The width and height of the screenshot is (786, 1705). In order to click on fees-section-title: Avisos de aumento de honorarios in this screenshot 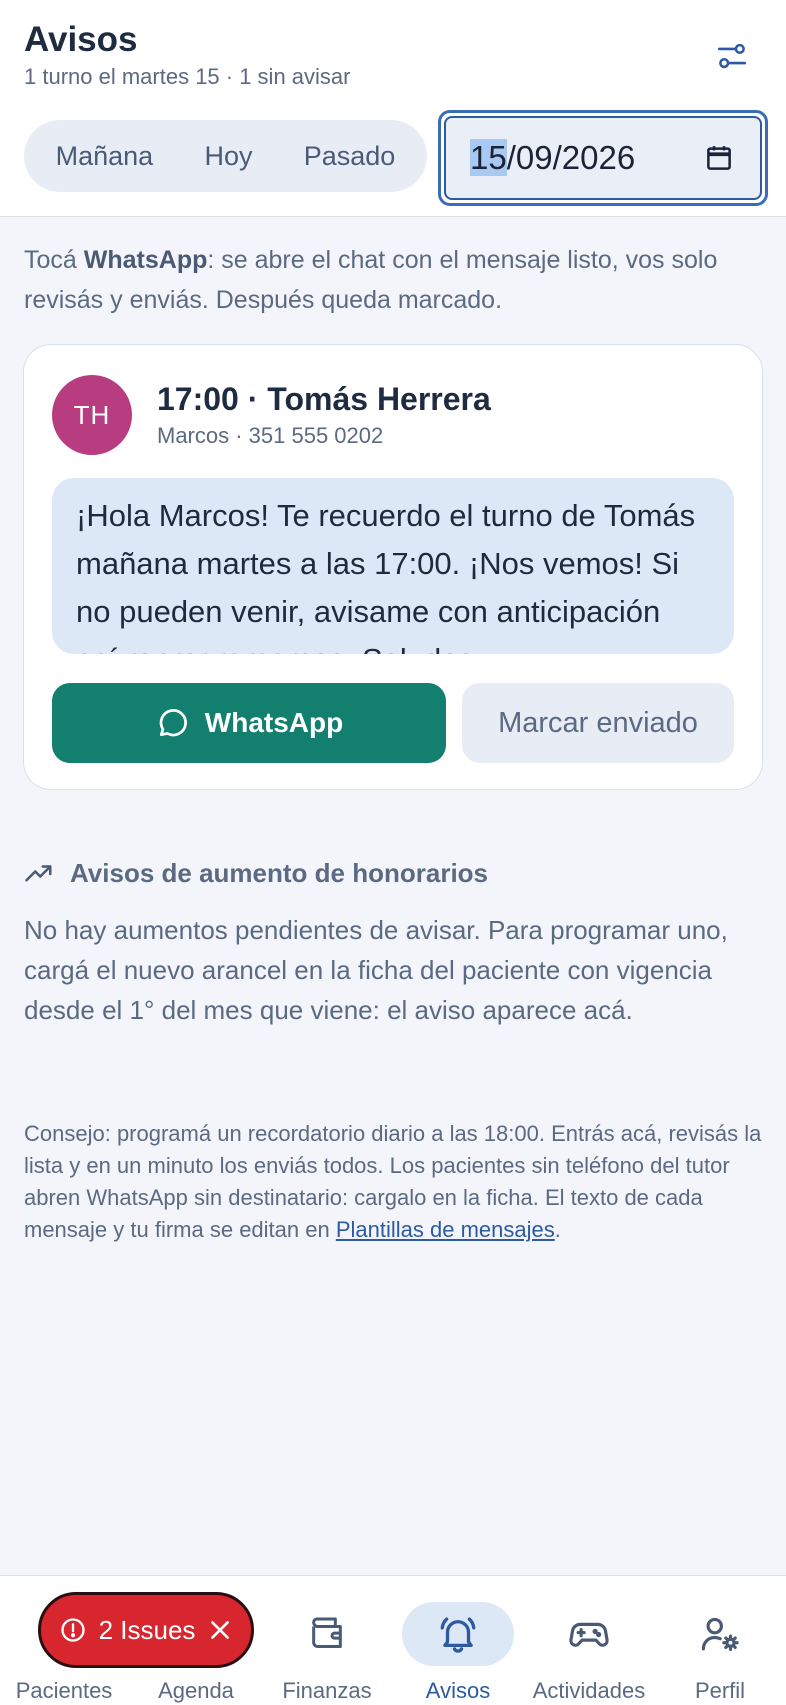, I will do `click(279, 873)`.